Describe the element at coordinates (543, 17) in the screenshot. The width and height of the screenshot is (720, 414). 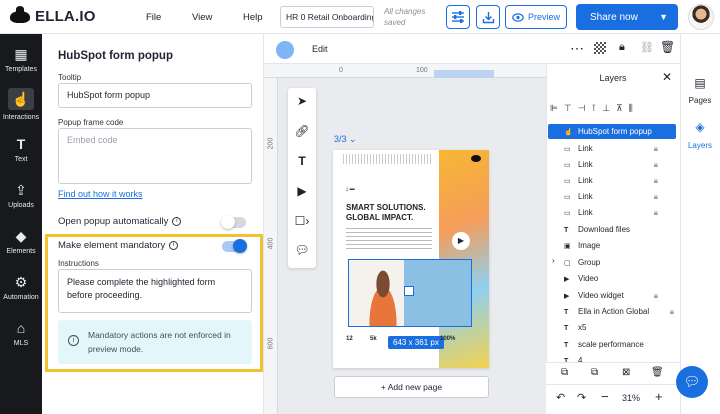
I see `preview-label: Preview` at that location.